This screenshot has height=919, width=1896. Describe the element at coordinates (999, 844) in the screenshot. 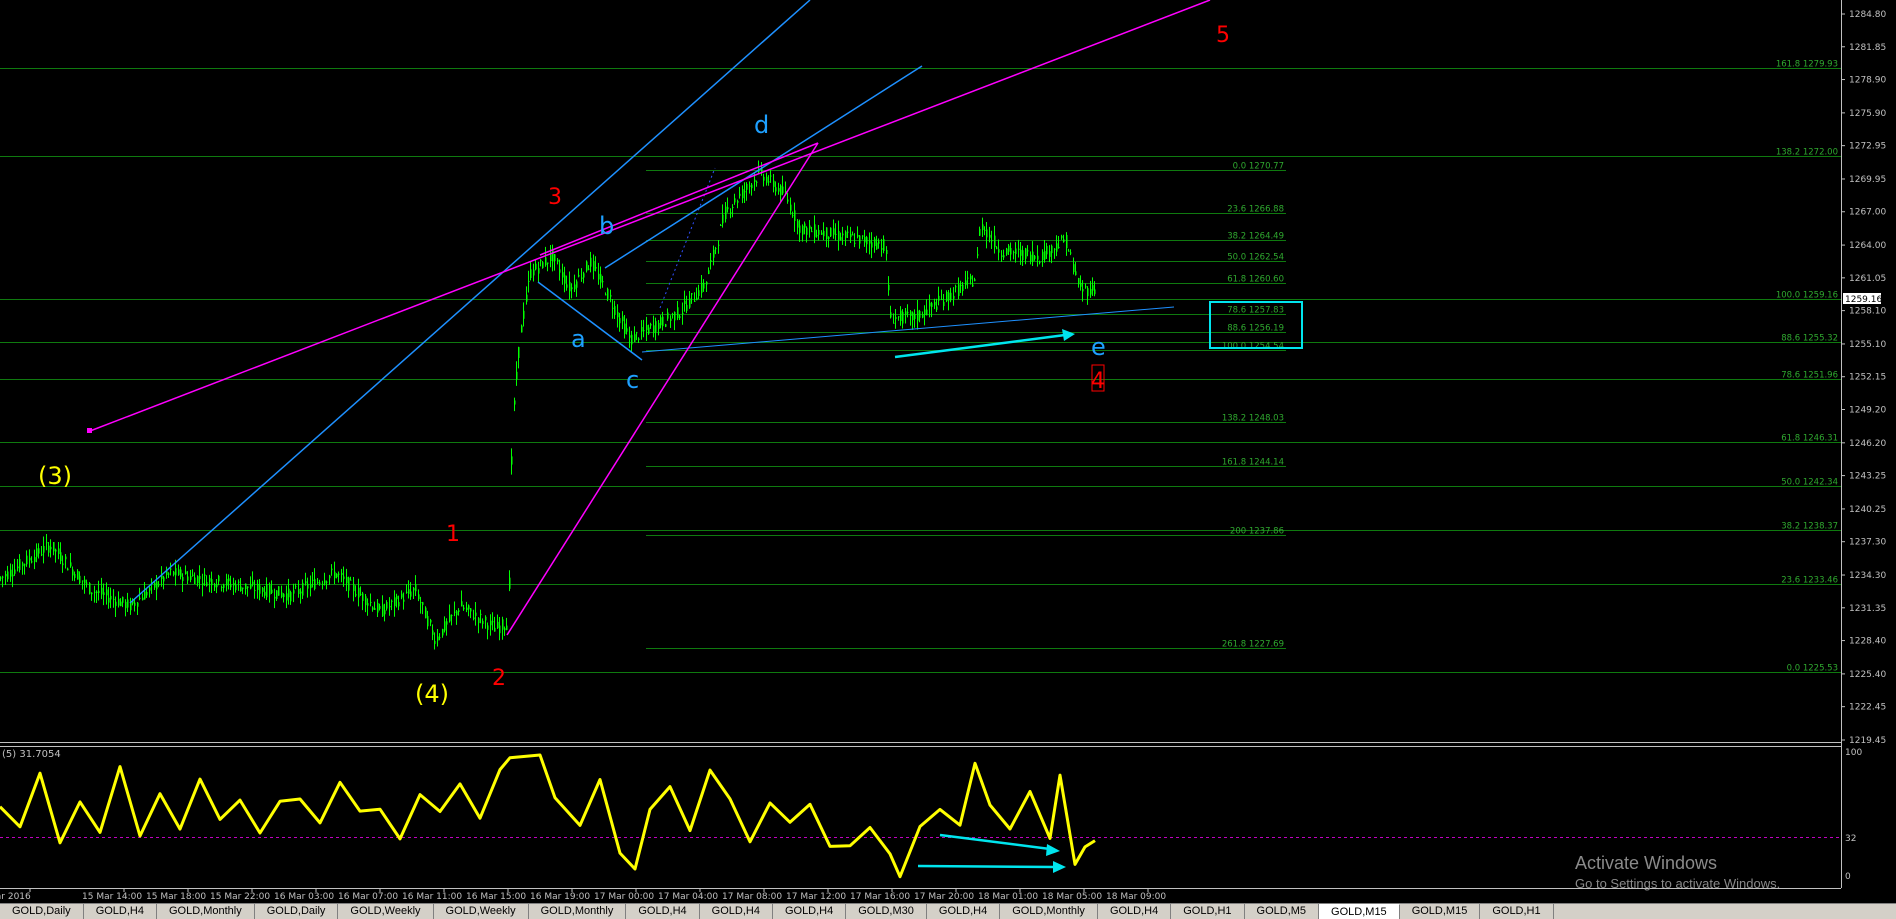

I see `divergence-arrow-osc-upper` at that location.